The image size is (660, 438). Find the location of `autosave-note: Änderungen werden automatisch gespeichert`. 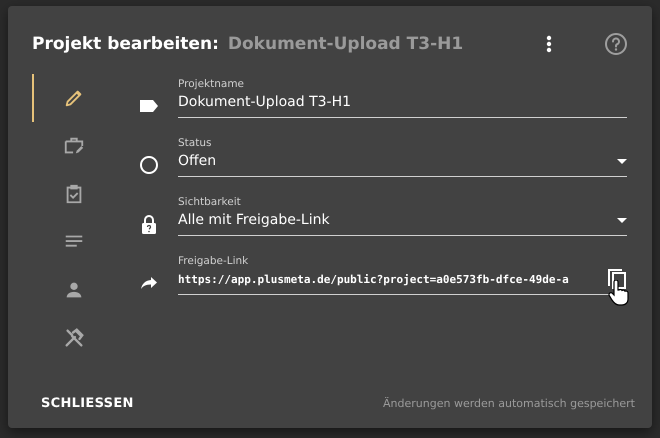

autosave-note: Änderungen werden automatisch gespeichert is located at coordinates (509, 403).